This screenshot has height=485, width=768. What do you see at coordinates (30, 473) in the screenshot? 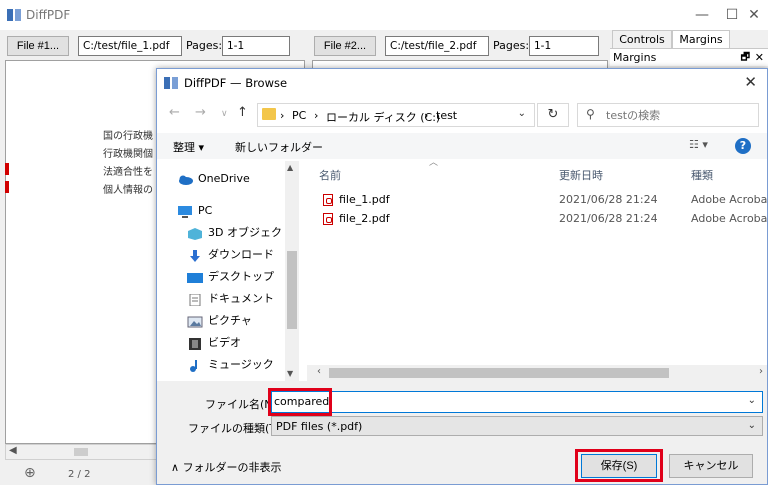
I see `zoom-in-icon: ⊕` at bounding box center [30, 473].